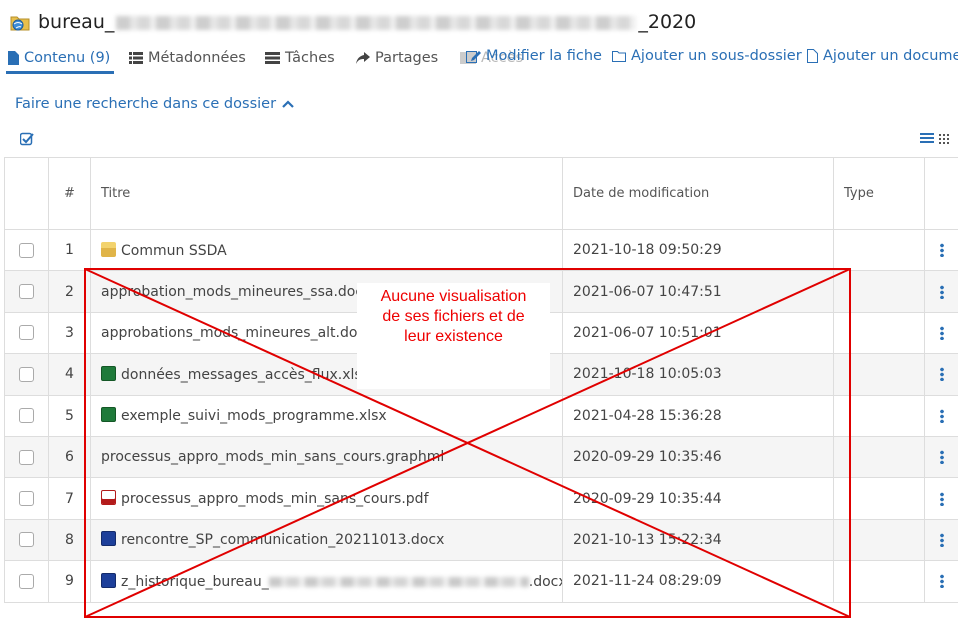 The height and width of the screenshot is (626, 958). I want to click on row-number: 5, so click(69, 415).